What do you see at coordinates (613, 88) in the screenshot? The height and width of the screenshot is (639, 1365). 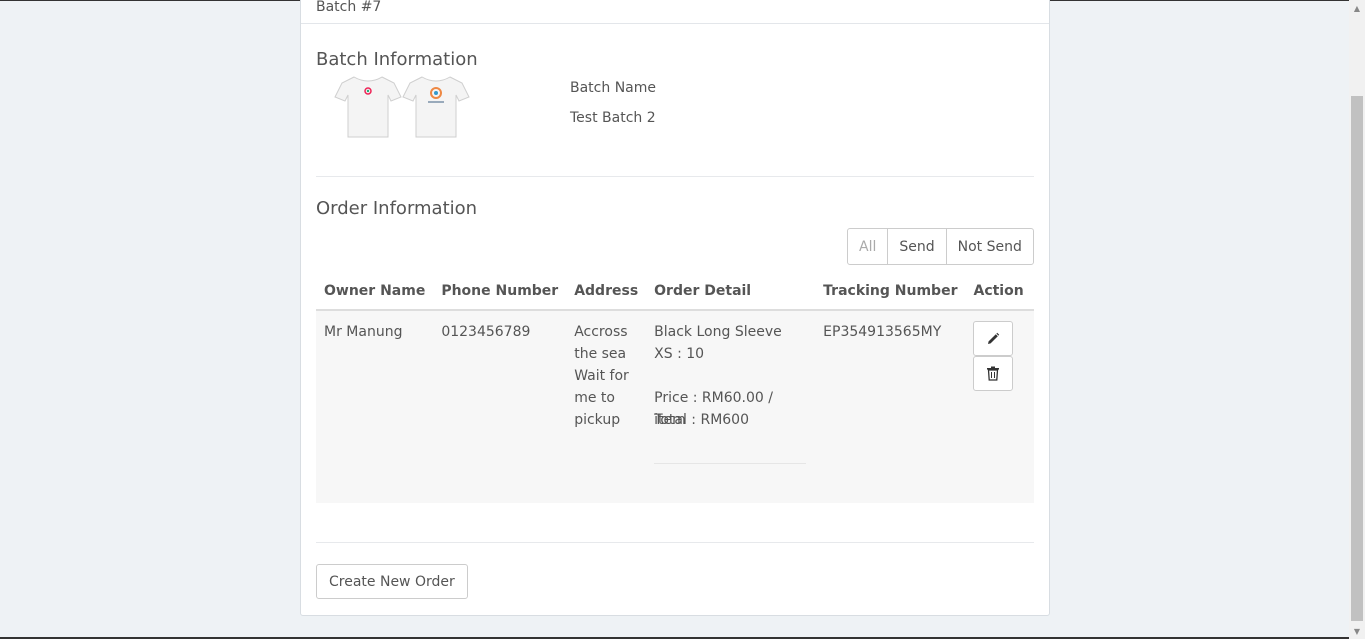 I see `batch-name-label: Batch Name` at bounding box center [613, 88].